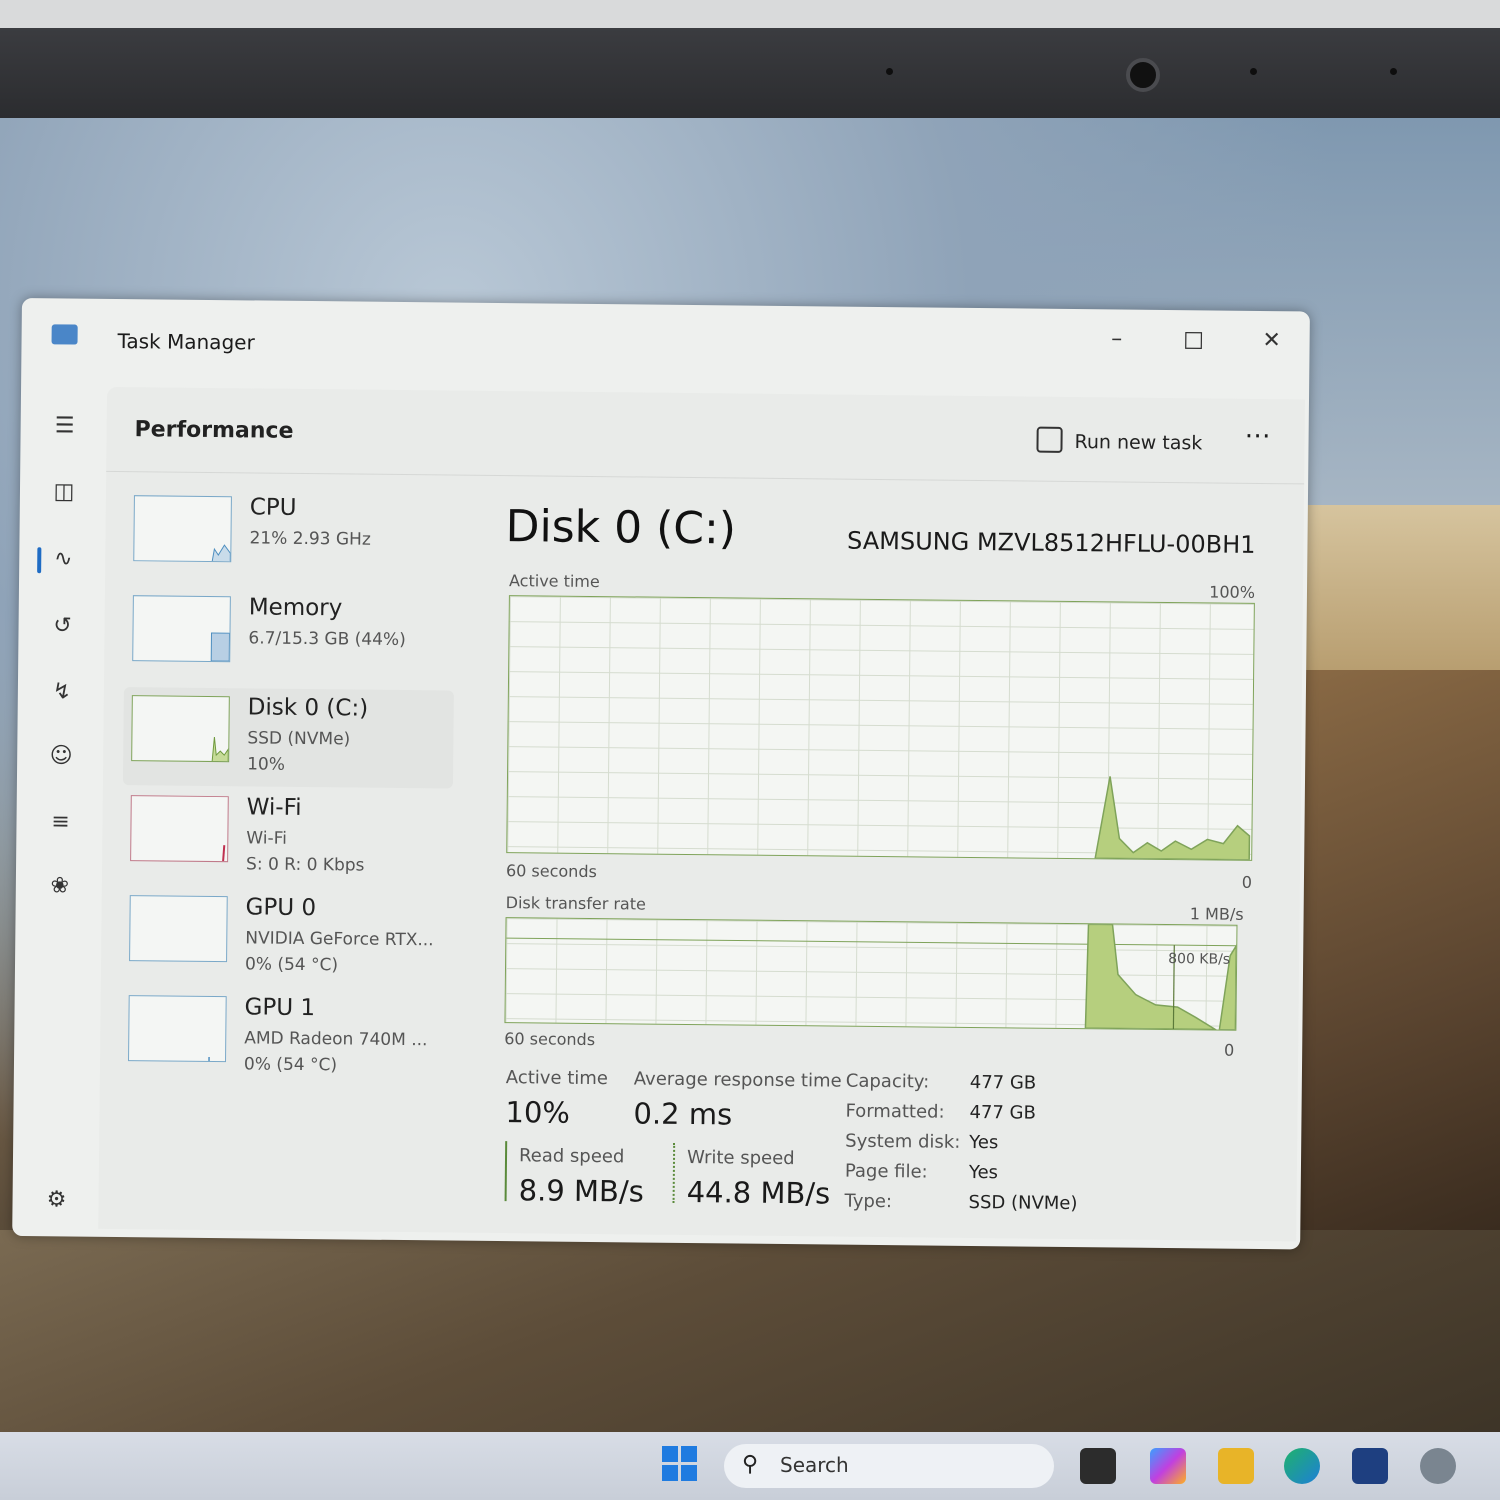  Describe the element at coordinates (64, 426) in the screenshot. I see `hamburger-menu-icon: ☰` at that location.